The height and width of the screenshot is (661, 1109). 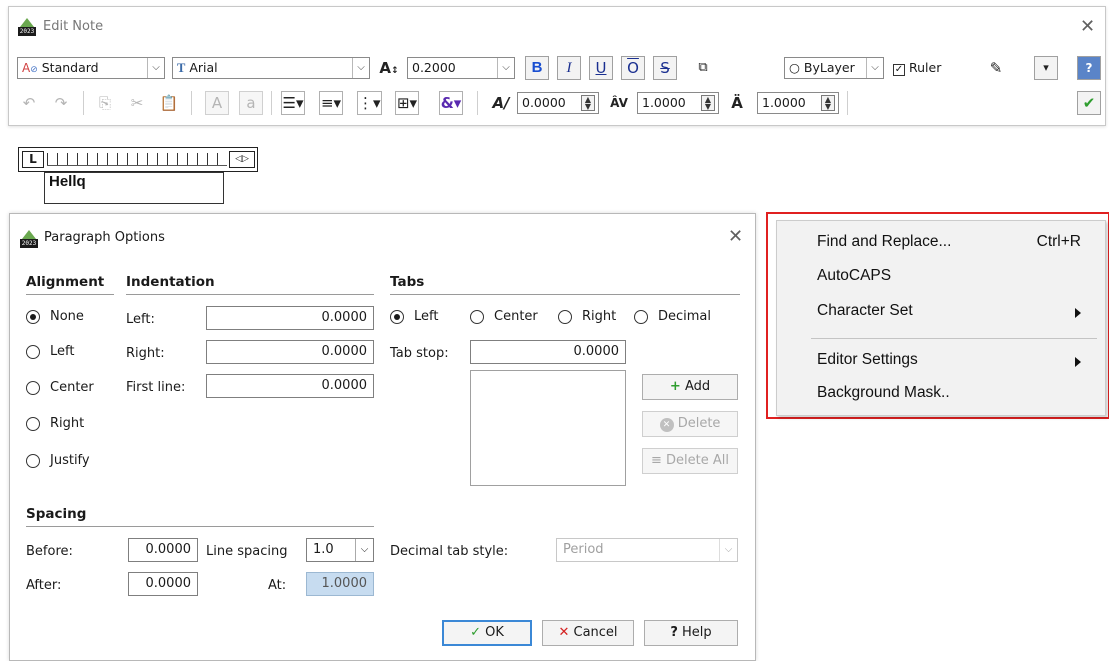 What do you see at coordinates (389, 68) in the screenshot?
I see `text-height-icon: A↕` at bounding box center [389, 68].